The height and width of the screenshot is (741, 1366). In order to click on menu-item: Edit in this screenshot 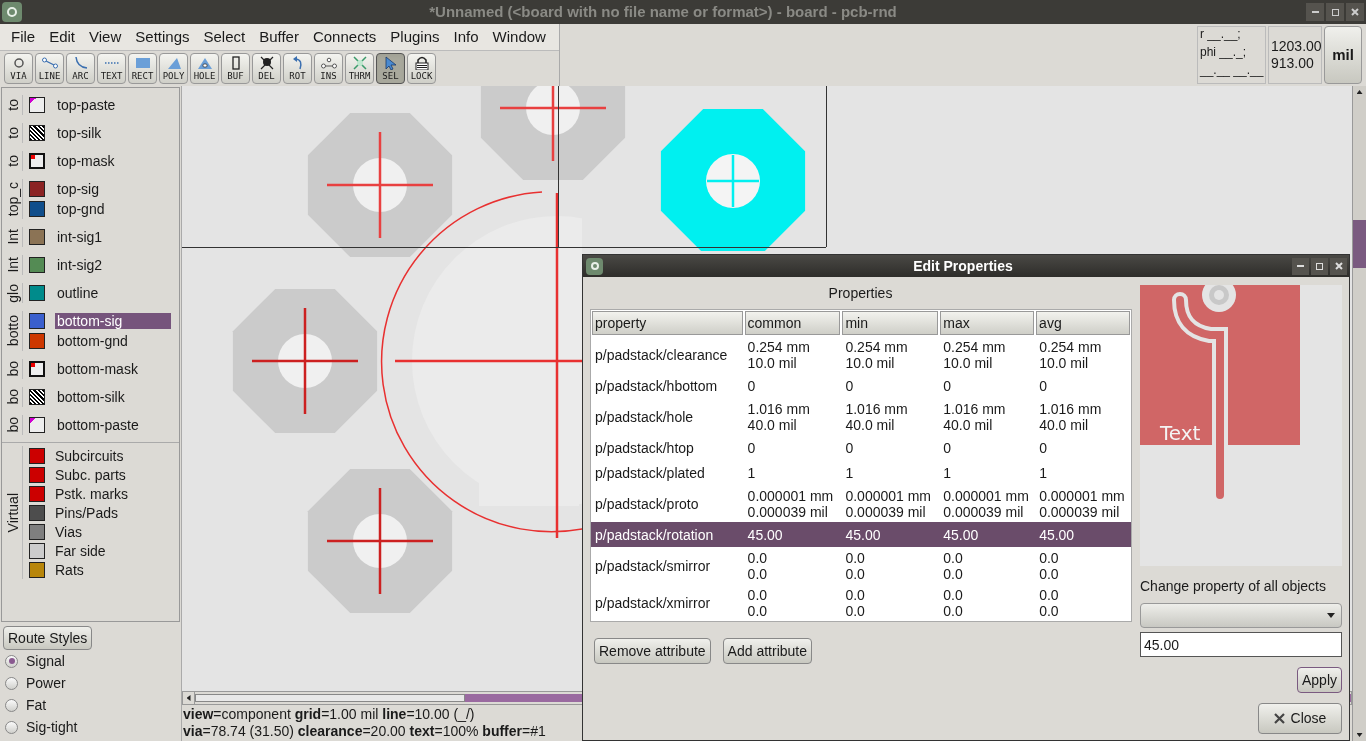, I will do `click(62, 37)`.